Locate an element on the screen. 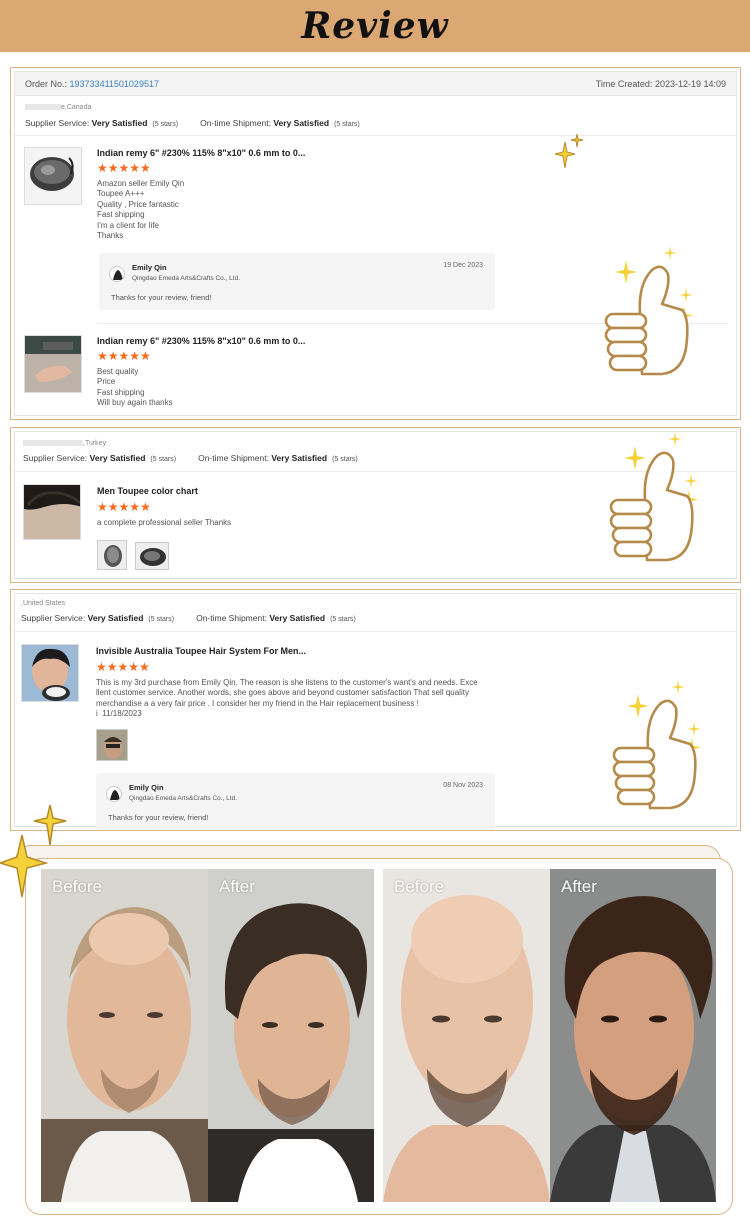 This screenshot has width=750, height=1223. before-photo-2: Before is located at coordinates (466, 1035).